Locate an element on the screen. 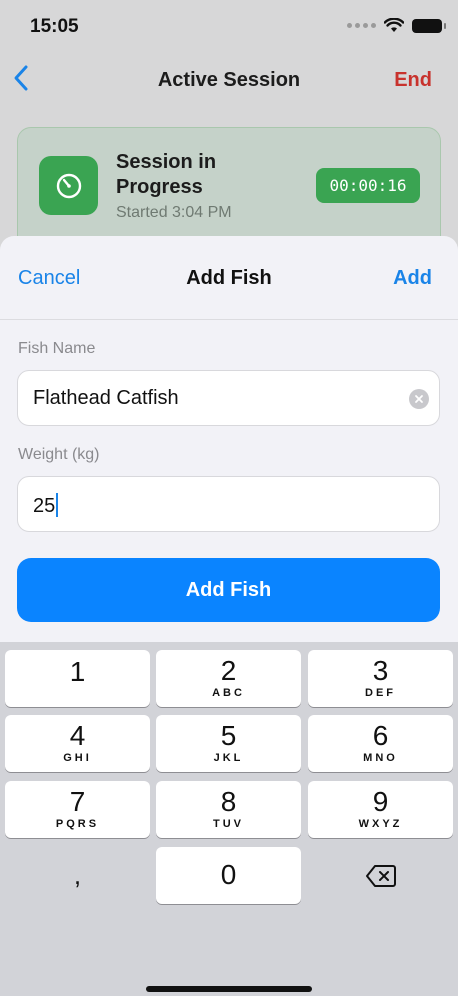  key-digit: 2 is located at coordinates (228, 670).